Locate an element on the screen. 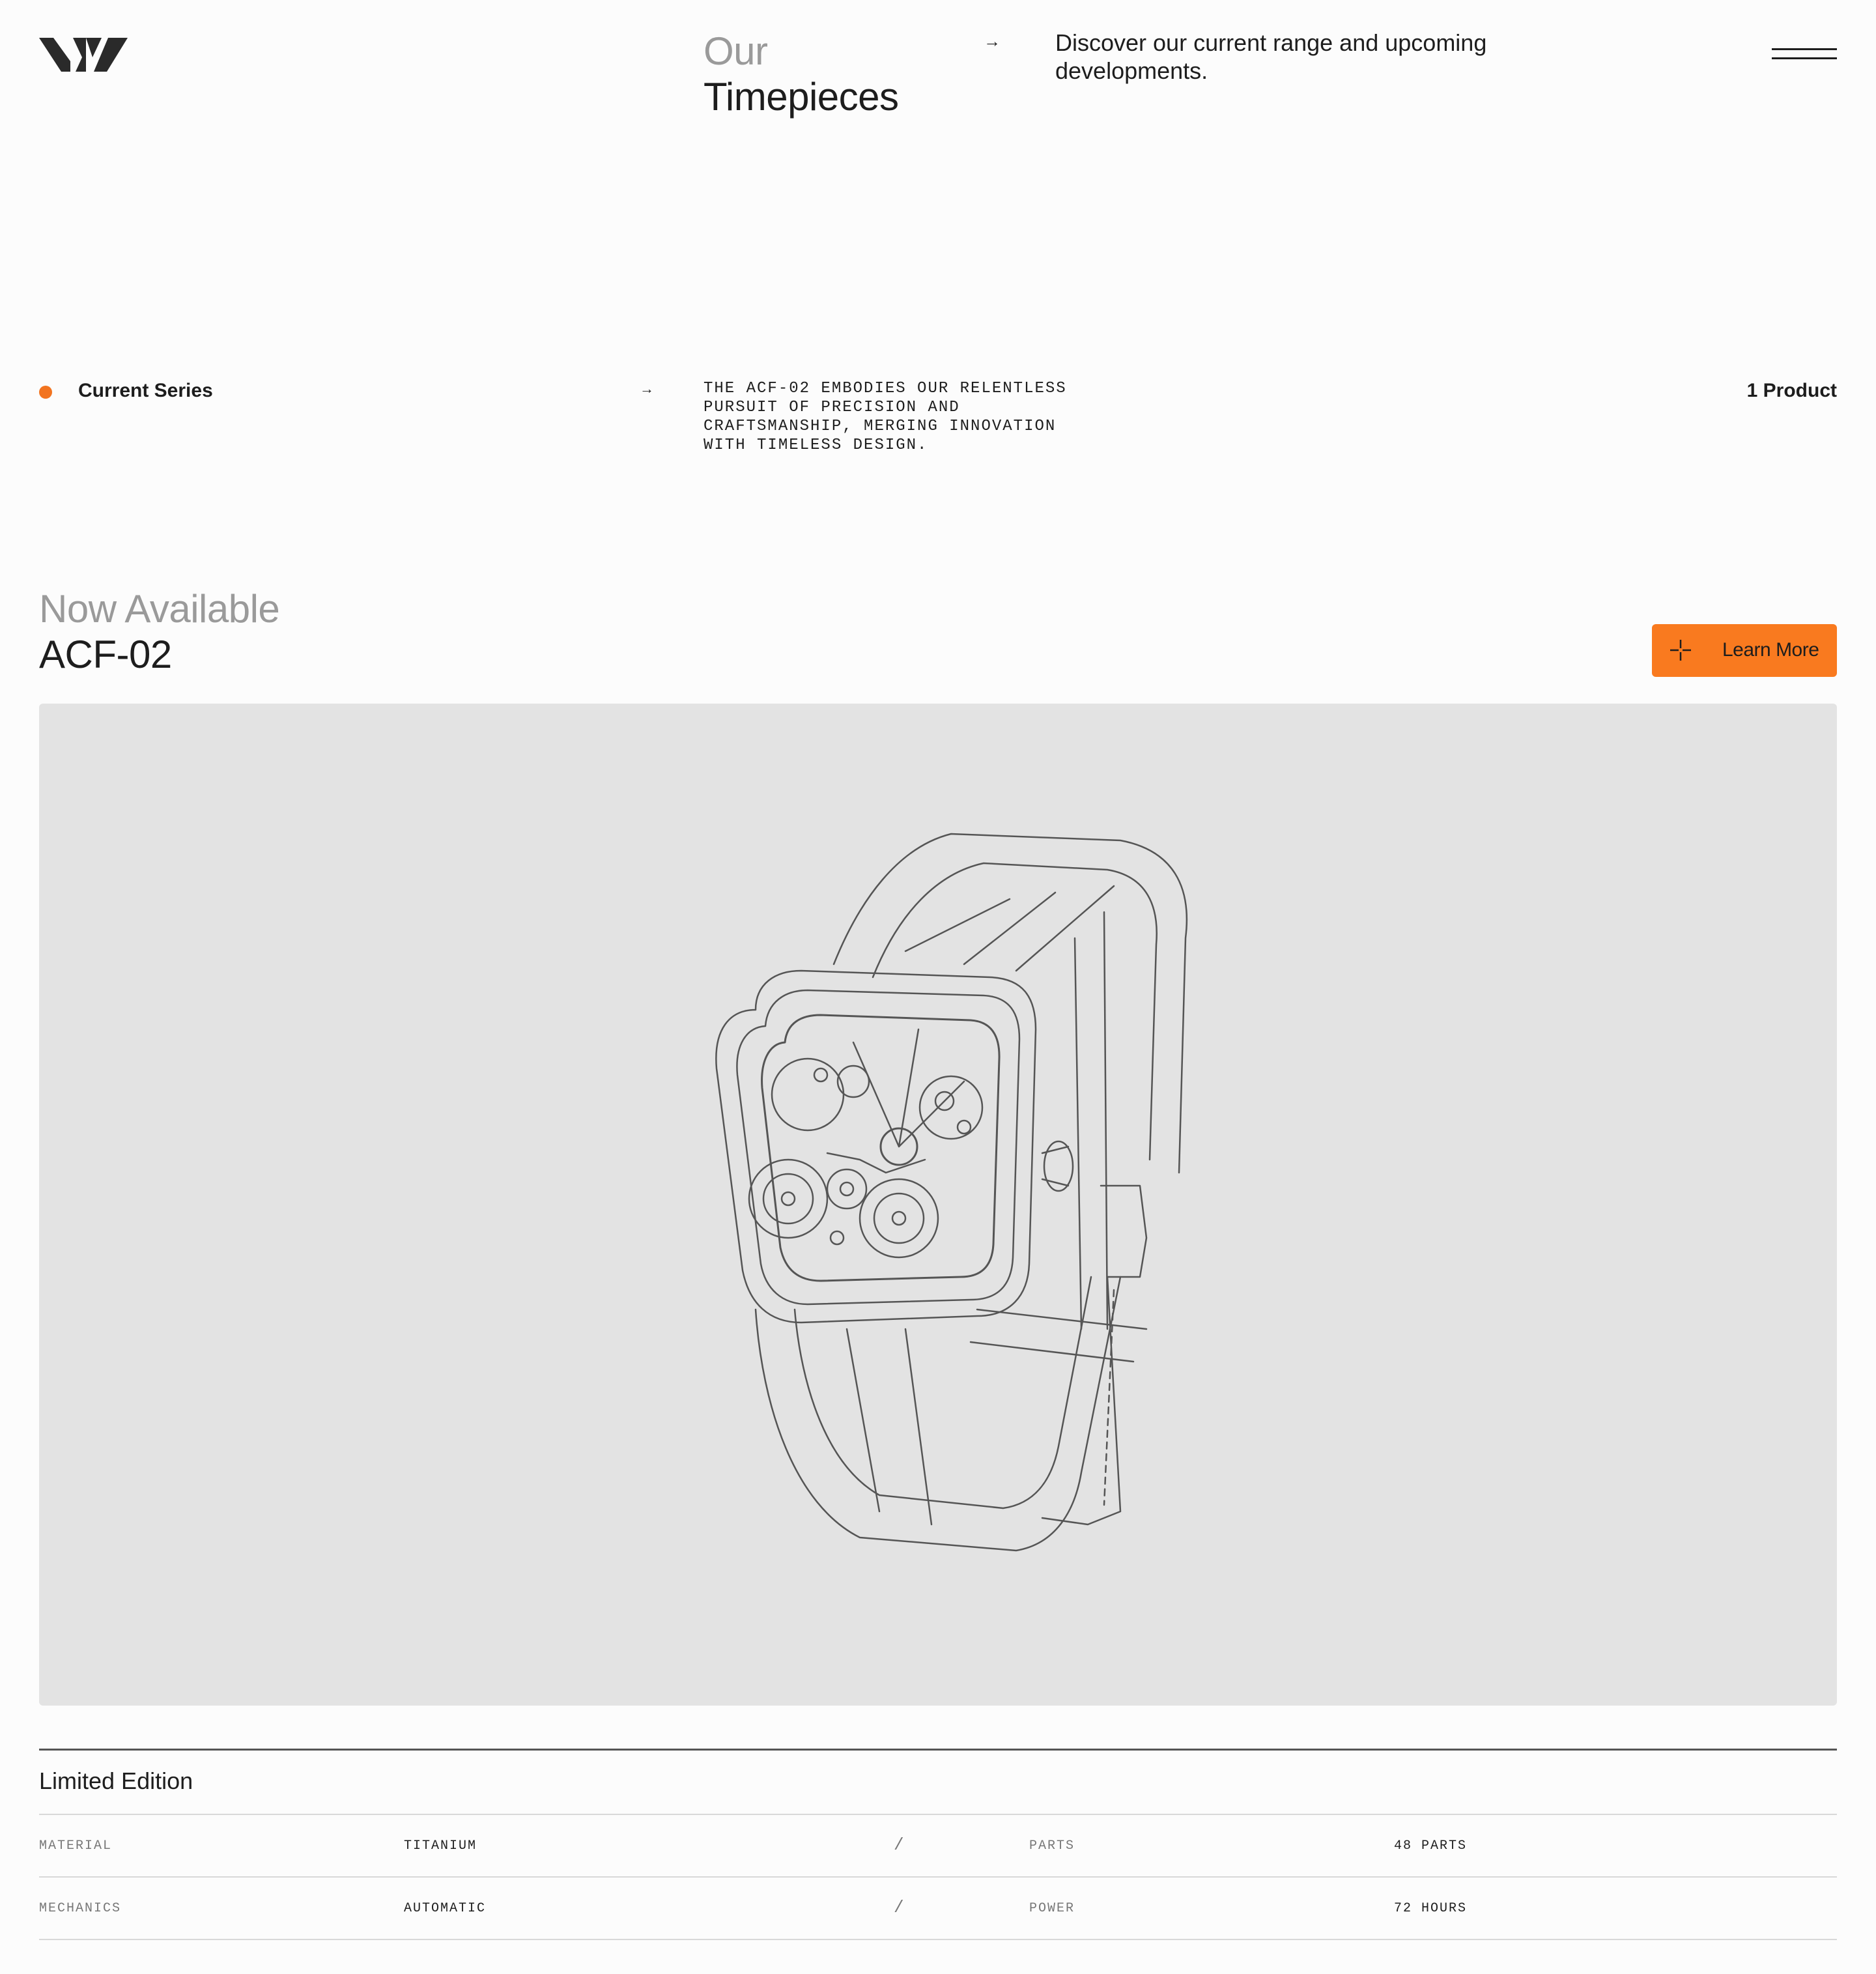 The image size is (1876, 1974). spec-key: PARTS is located at coordinates (1052, 1846).